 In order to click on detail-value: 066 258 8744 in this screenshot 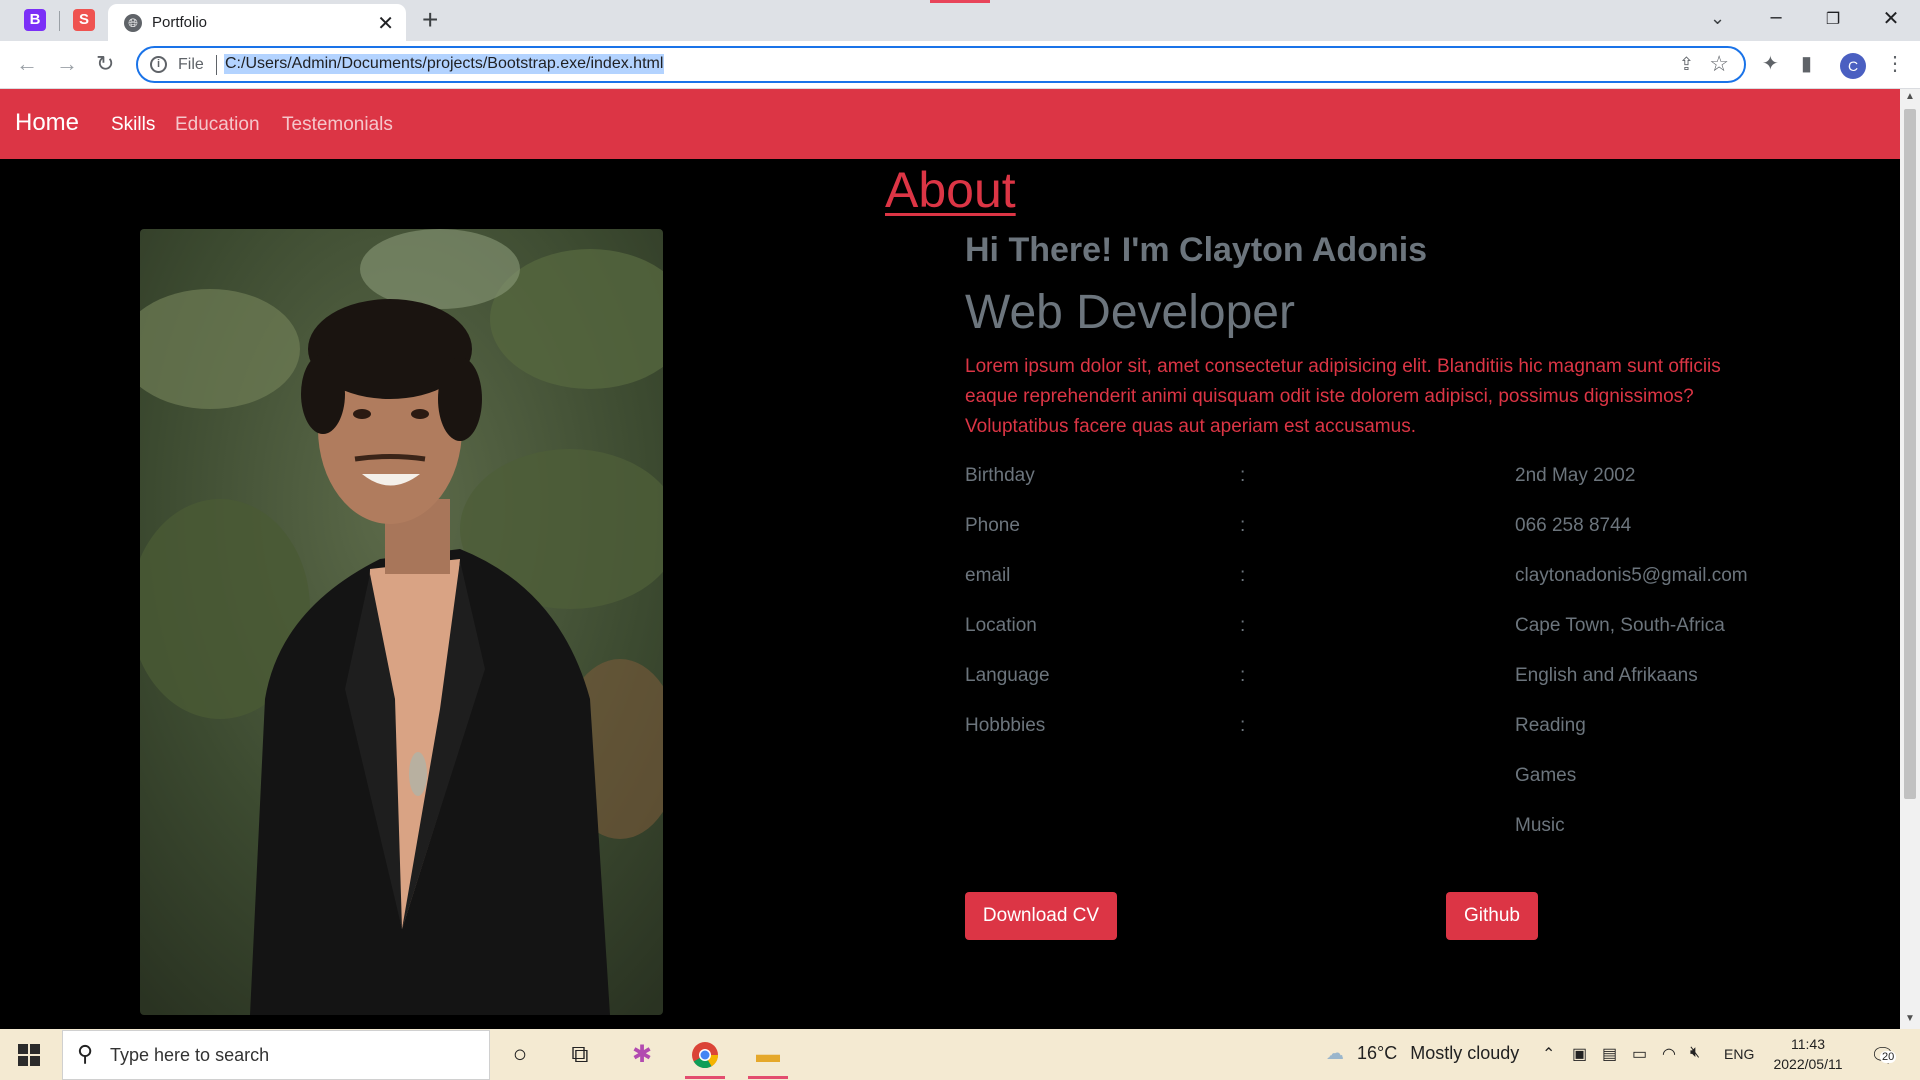, I will do `click(1573, 525)`.